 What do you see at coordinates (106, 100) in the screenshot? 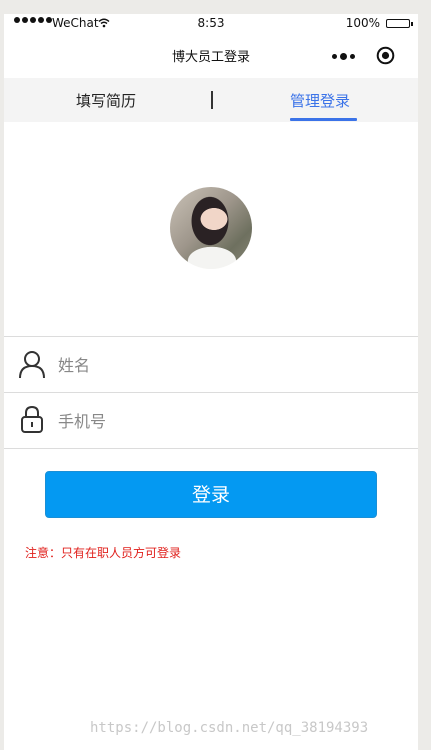
I see `tab-fill-resume: 填写简历` at bounding box center [106, 100].